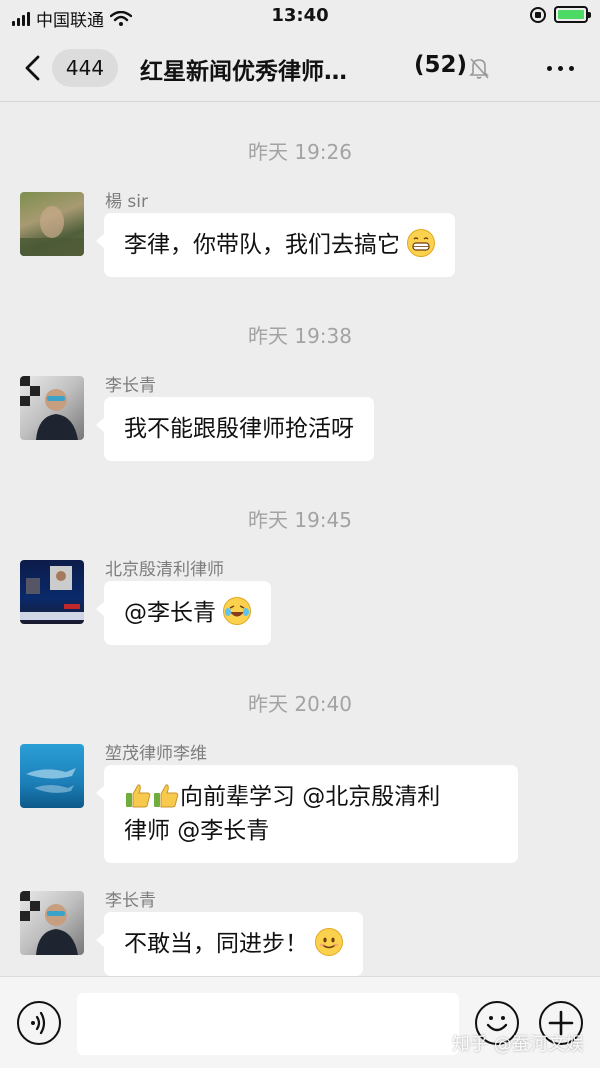 The image size is (600, 1068). I want to click on voice-input-button, so click(39, 1023).